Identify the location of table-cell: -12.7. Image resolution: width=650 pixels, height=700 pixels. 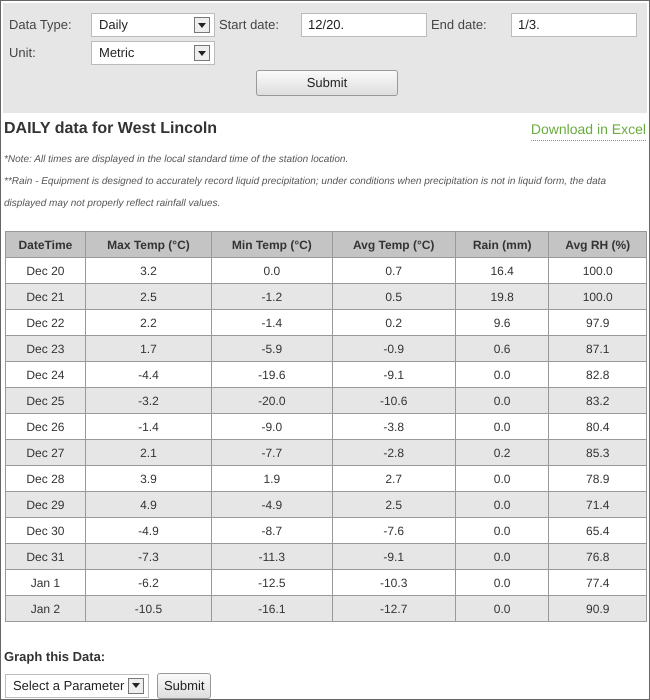
(394, 609).